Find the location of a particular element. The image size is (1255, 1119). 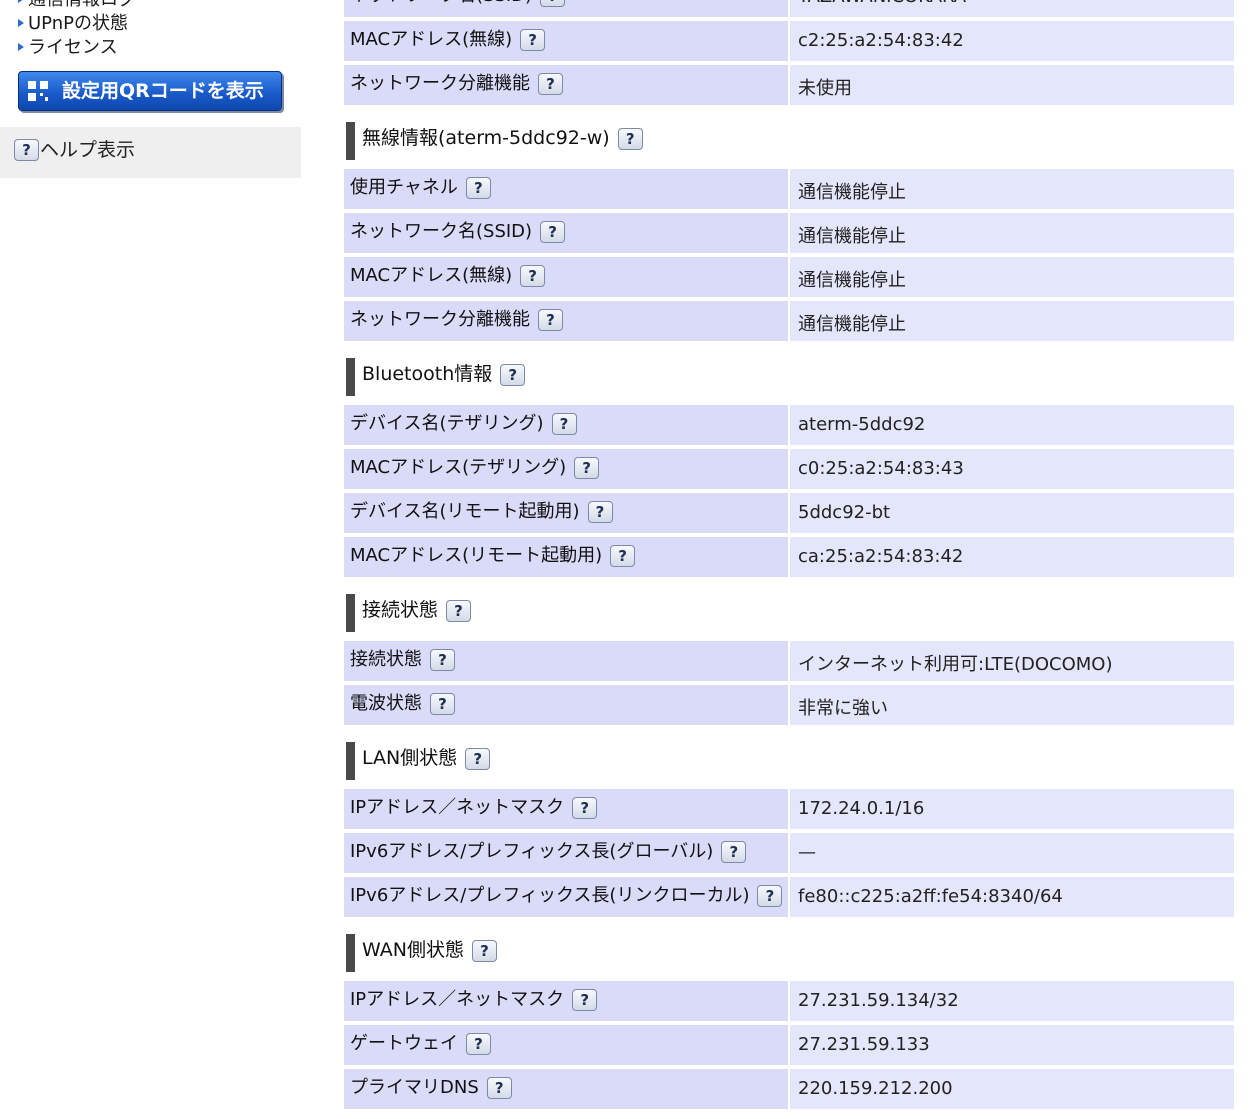

section-title: Bluetooth情報? is located at coordinates (789, 375).